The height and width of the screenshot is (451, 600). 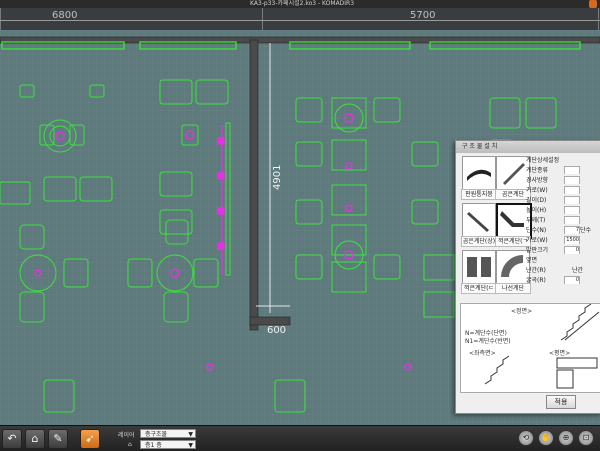 What do you see at coordinates (563, 269) in the screenshot?
I see `prop-rail: 난간(R) 난간` at bounding box center [563, 269].